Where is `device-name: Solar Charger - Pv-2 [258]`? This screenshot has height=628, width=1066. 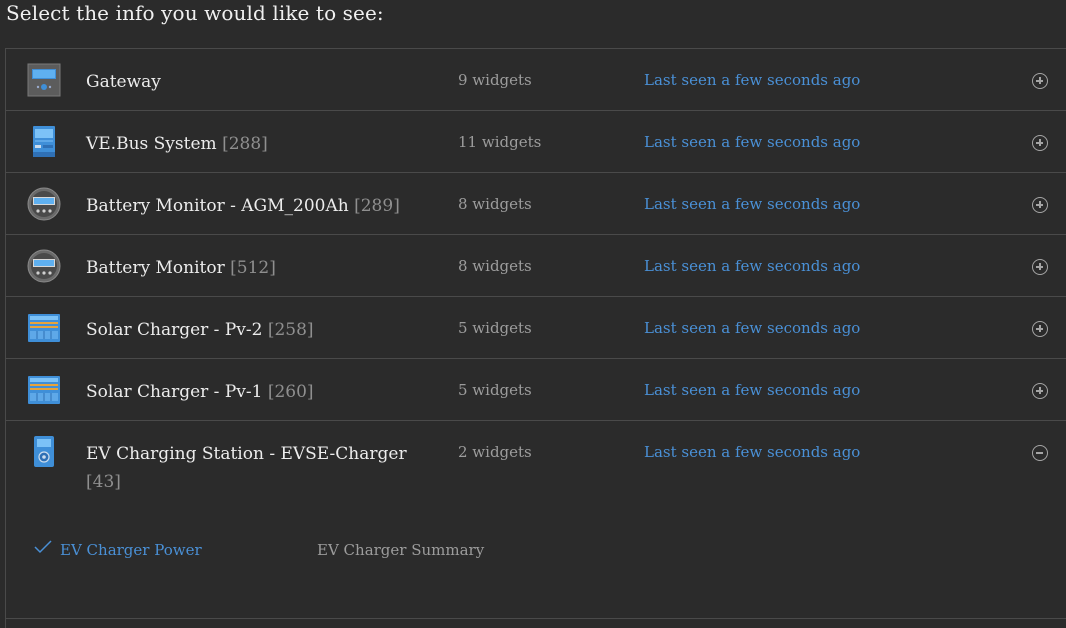 device-name: Solar Charger - Pv-2 [258] is located at coordinates (200, 330).